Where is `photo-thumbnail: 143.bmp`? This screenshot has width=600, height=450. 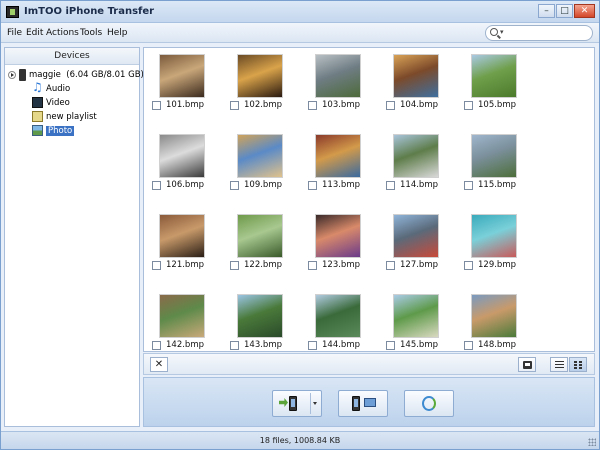 photo-thumbnail: 143.bmp is located at coordinates (267, 322).